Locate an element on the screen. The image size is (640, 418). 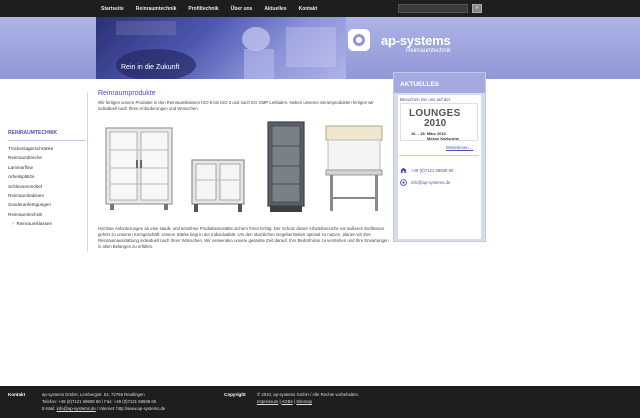
product-image-laminarflow is located at coordinates (354, 169).